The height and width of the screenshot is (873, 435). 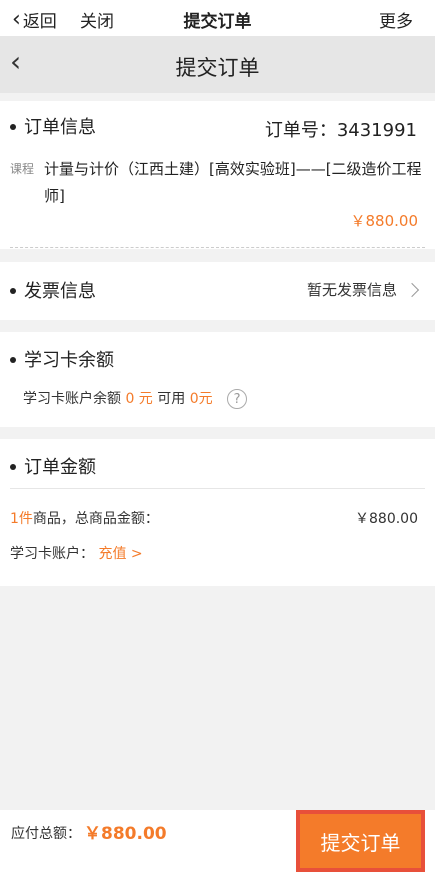 I want to click on study-card-section: 学习卡余额 学习卡账户余额 0 元 可用 0元 ?, so click(x=217, y=379).